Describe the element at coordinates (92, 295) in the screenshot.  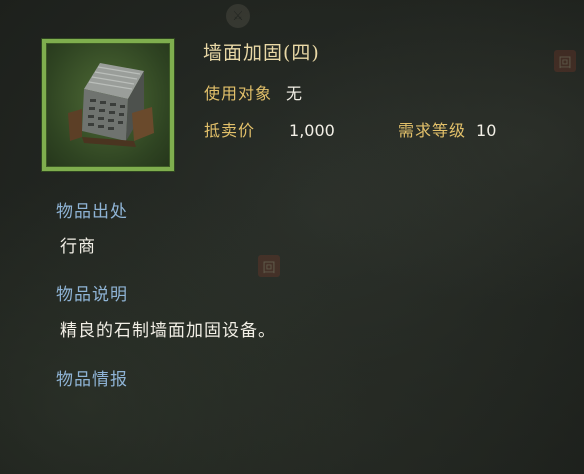
I see `description-heading: 物品说明` at that location.